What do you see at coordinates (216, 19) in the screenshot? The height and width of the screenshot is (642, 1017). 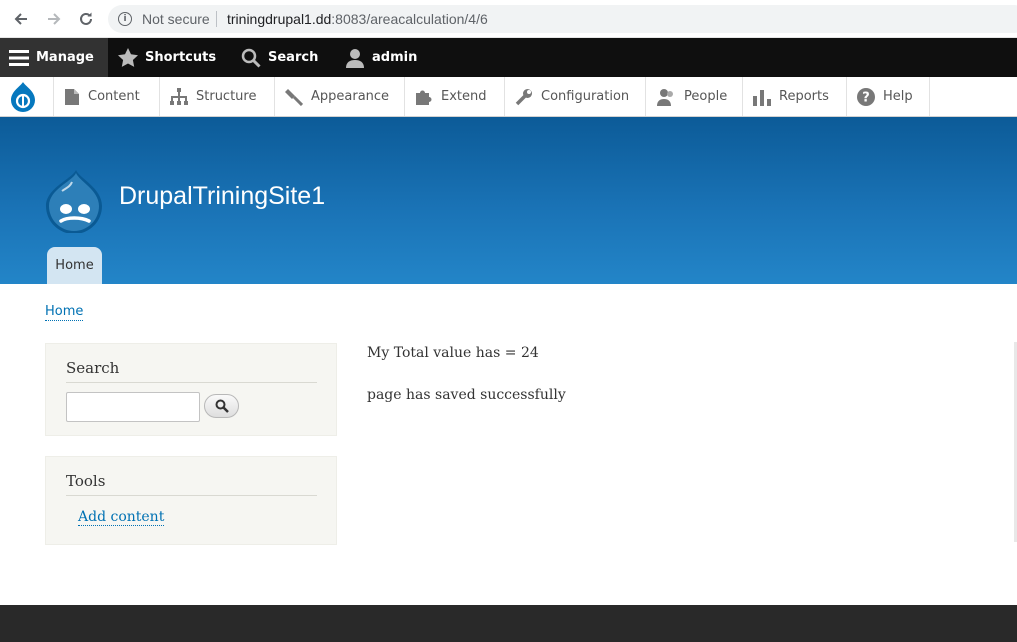 I see `divider` at bounding box center [216, 19].